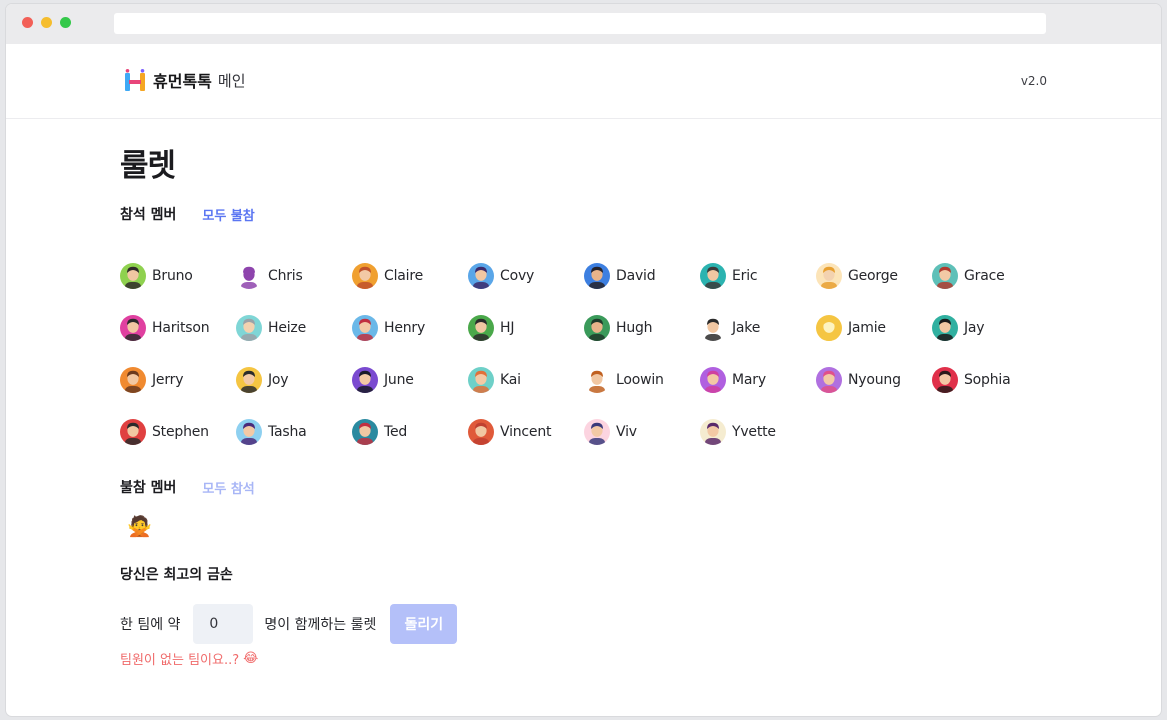  Describe the element at coordinates (178, 432) in the screenshot. I see `member-item: Stephen` at that location.